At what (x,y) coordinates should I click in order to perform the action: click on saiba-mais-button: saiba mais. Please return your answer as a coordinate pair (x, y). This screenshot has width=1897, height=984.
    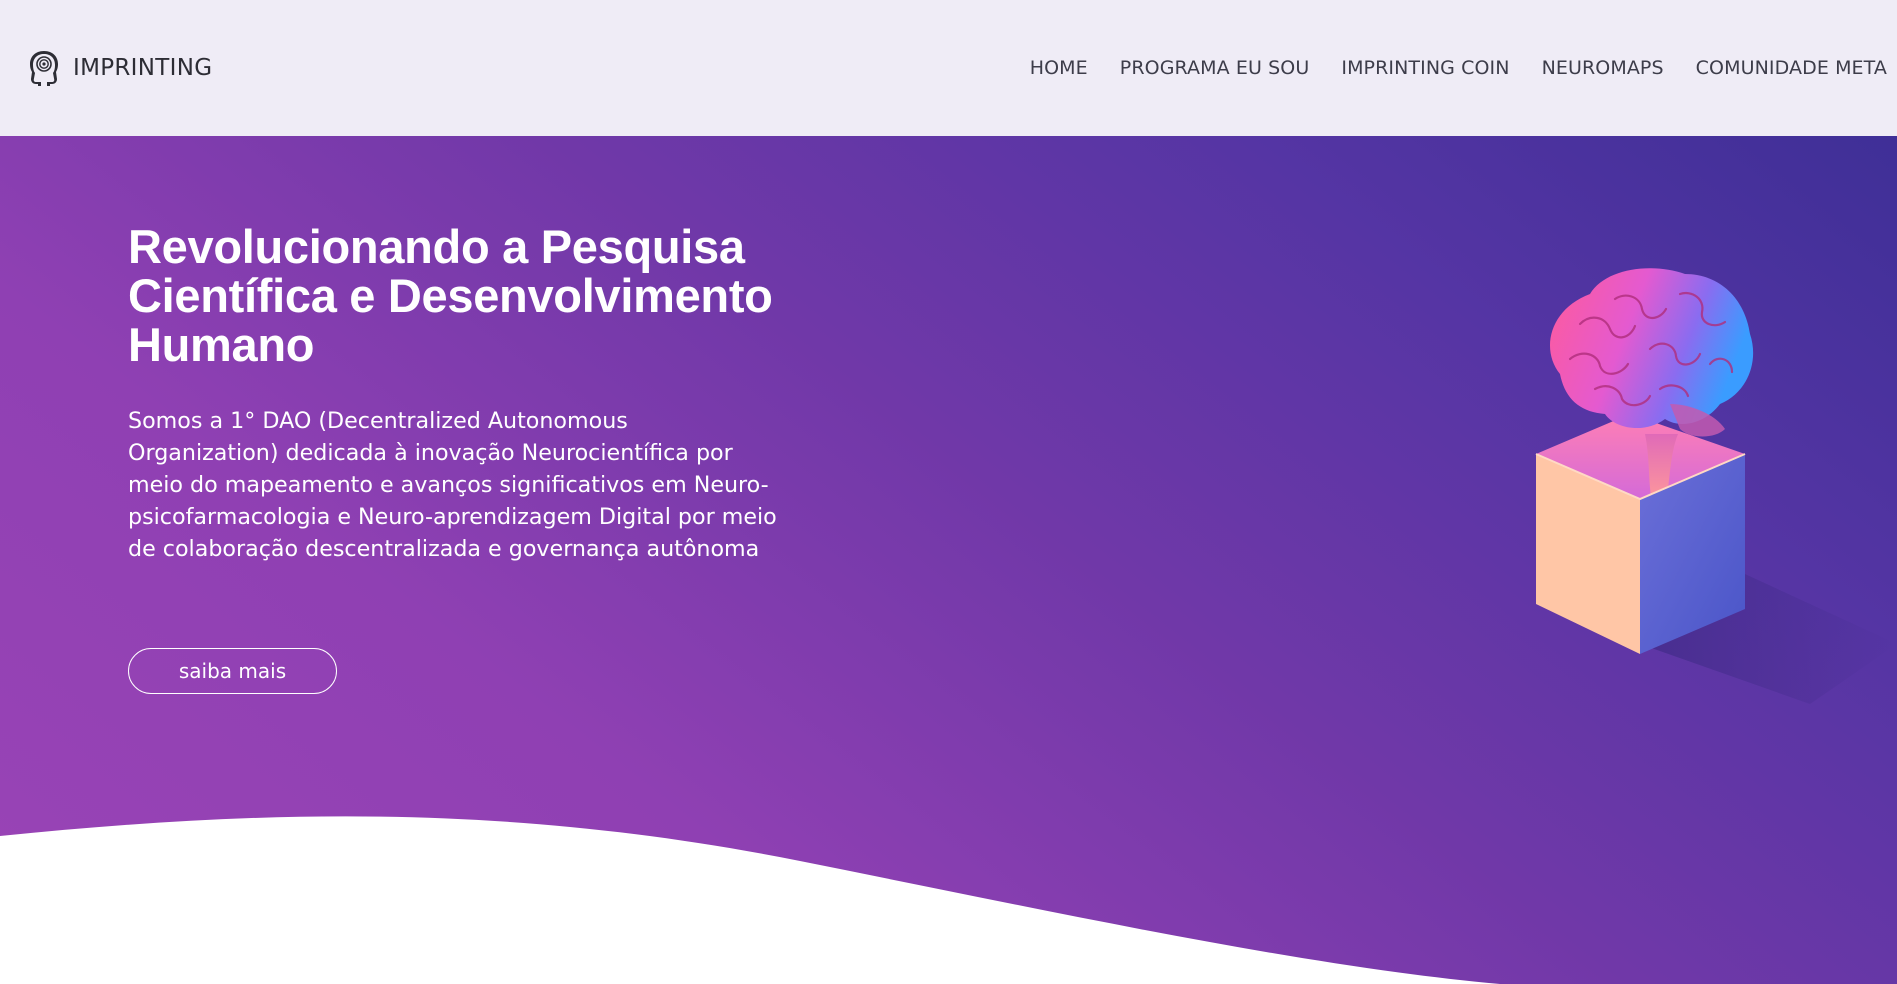
    Looking at the image, I should click on (232, 671).